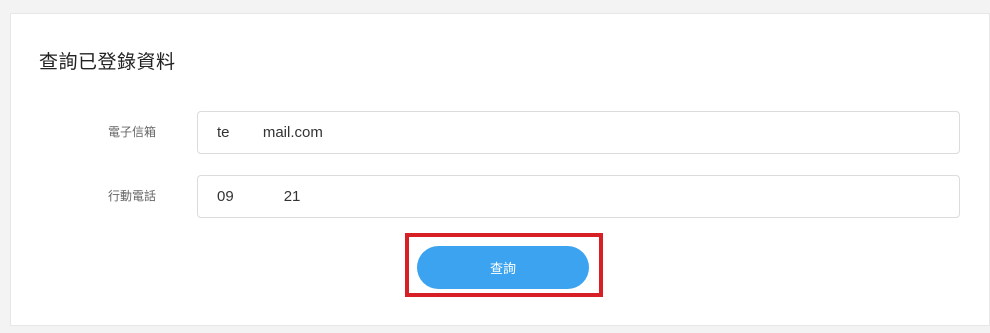 This screenshot has width=990, height=333. Describe the element at coordinates (503, 267) in the screenshot. I see `query-button: 查詢` at that location.